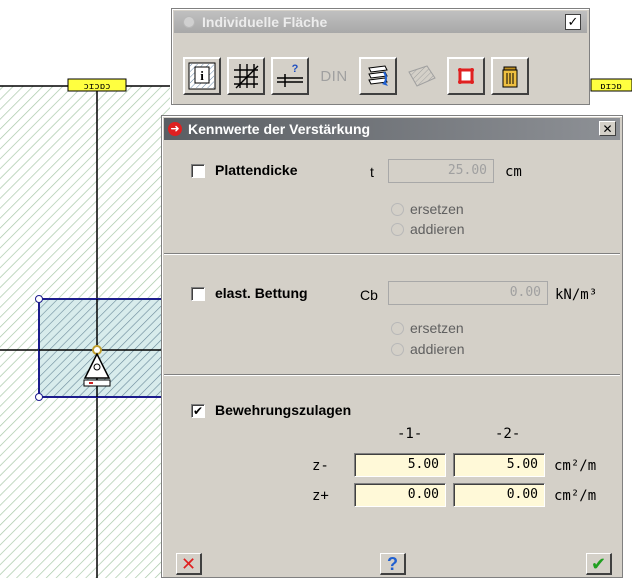  I want to click on dimension-marker-left: ɔɪɔɒɔ, so click(97, 85).